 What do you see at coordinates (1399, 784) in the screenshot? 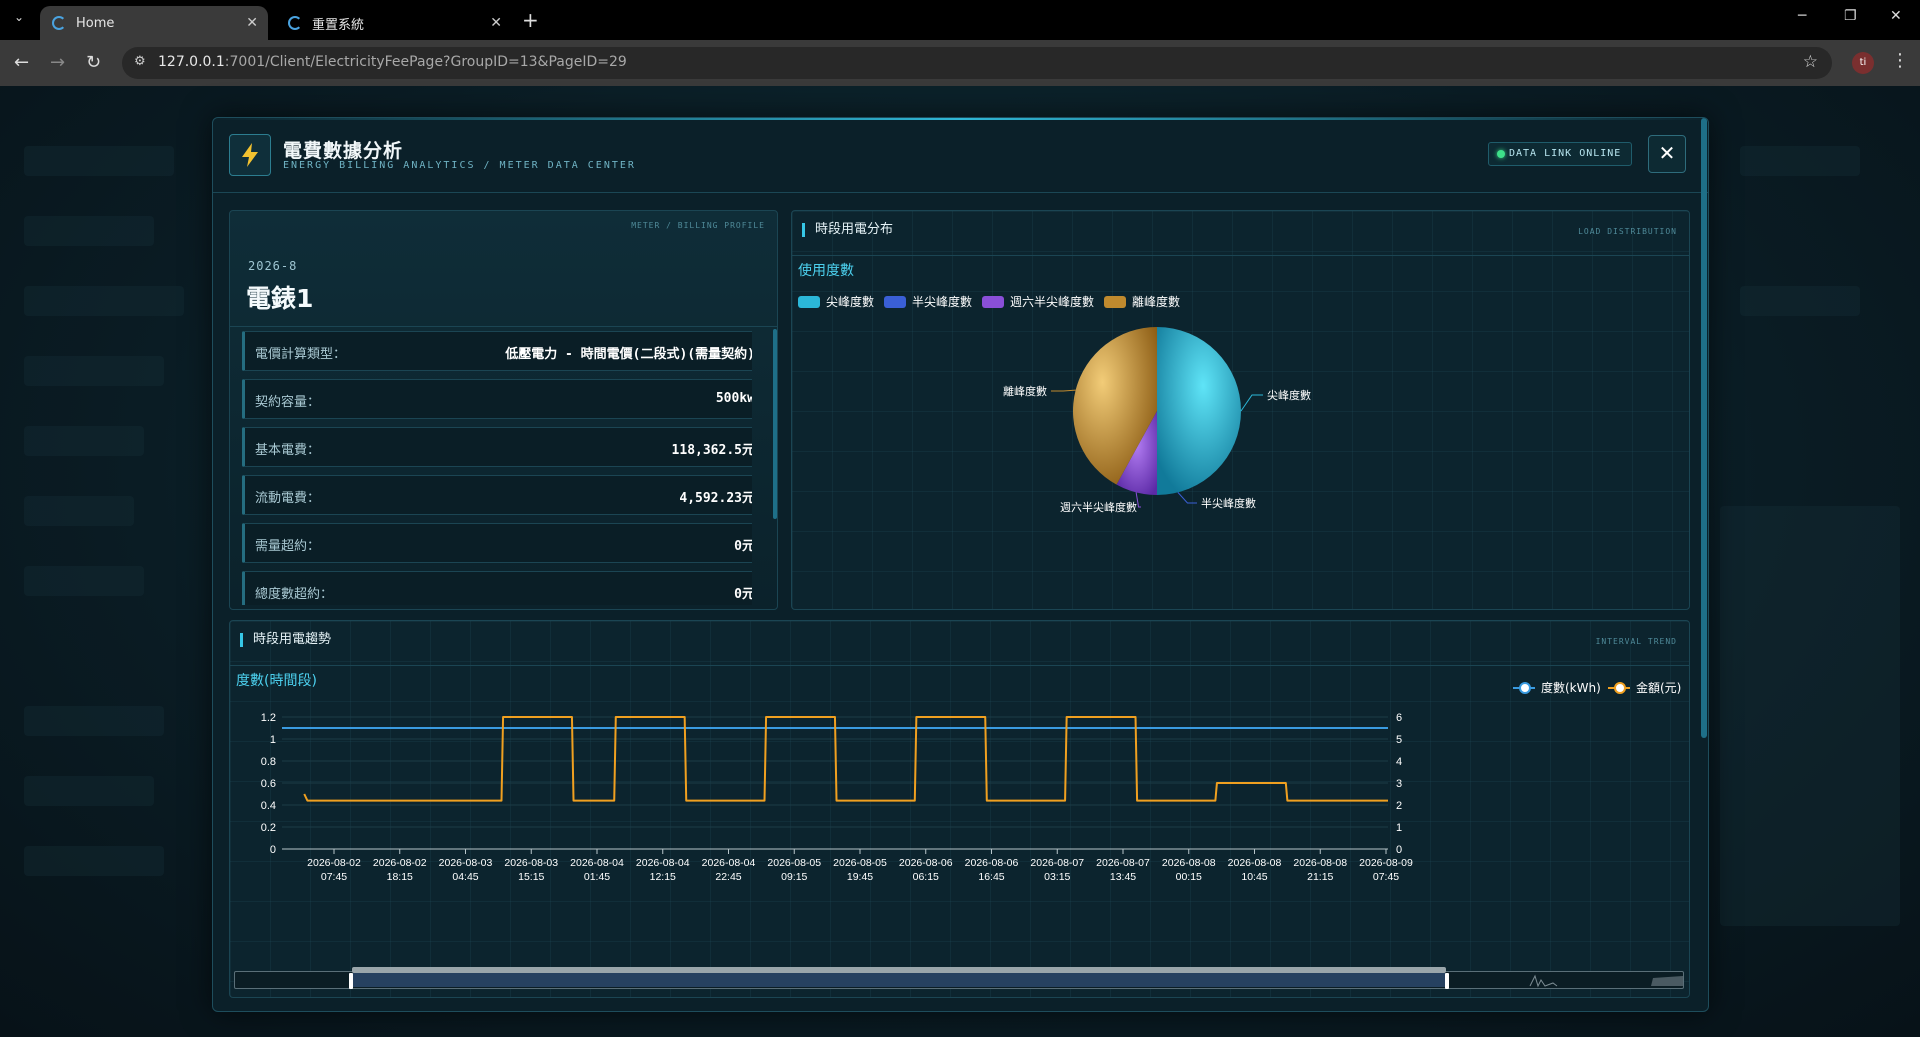
I see `y-right-tick-label: 3` at bounding box center [1399, 784].